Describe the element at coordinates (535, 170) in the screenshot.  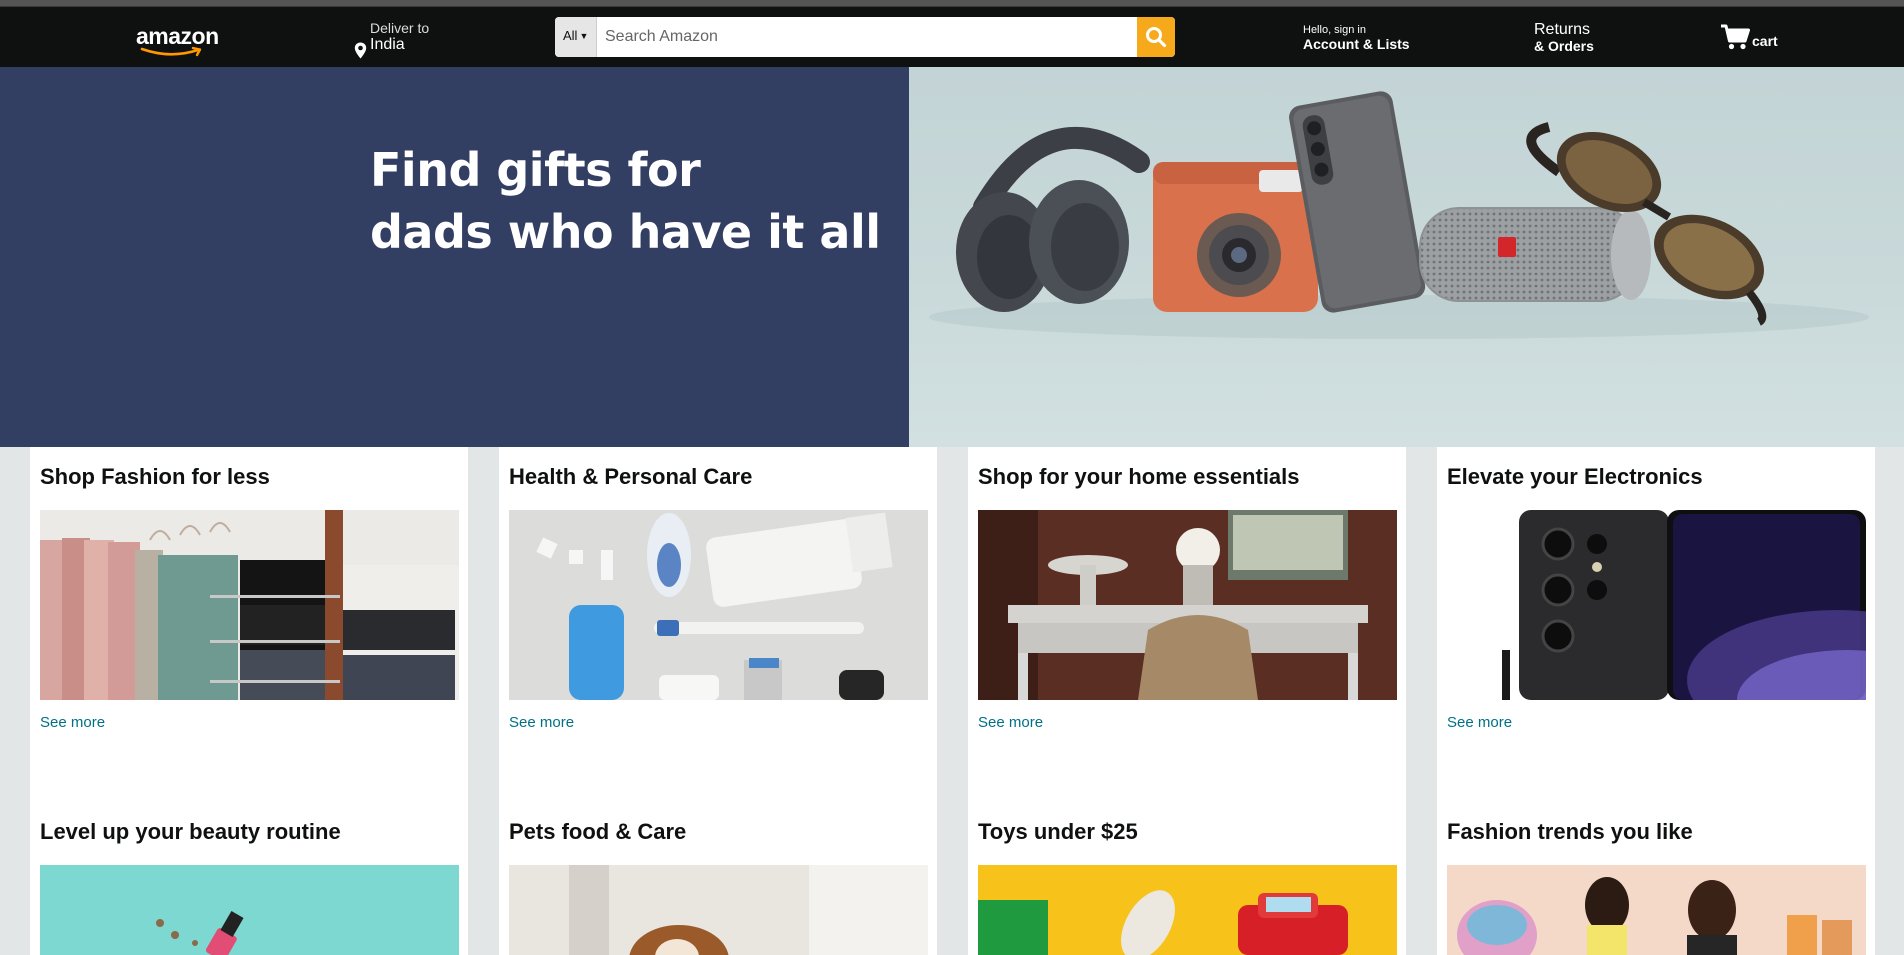
I see `hero-title-line1: Find gifts for` at that location.